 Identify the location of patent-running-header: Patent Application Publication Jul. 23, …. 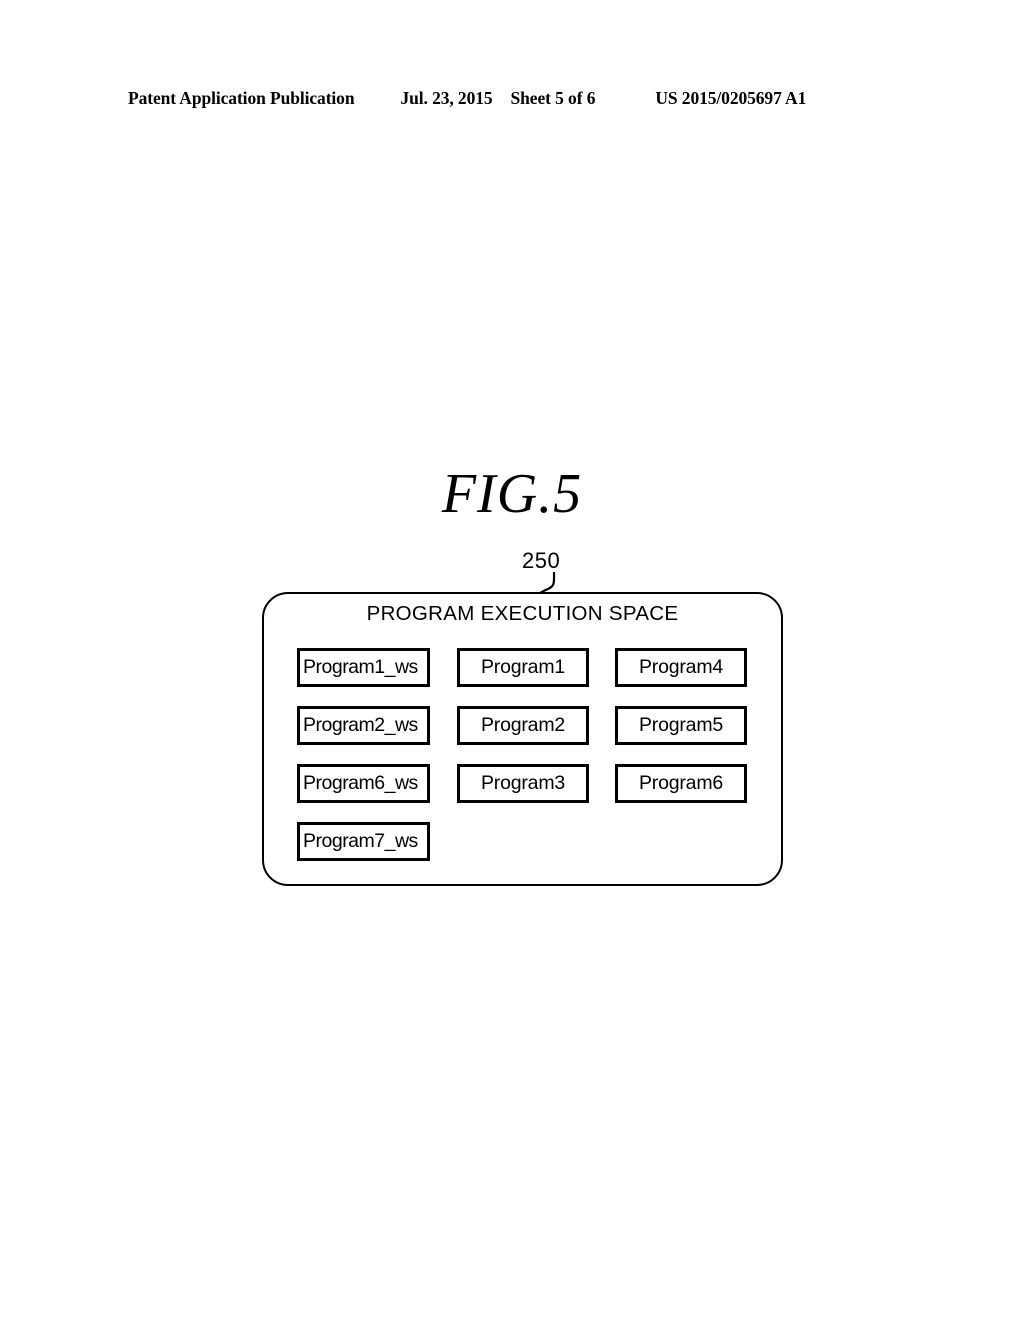
(512, 100).